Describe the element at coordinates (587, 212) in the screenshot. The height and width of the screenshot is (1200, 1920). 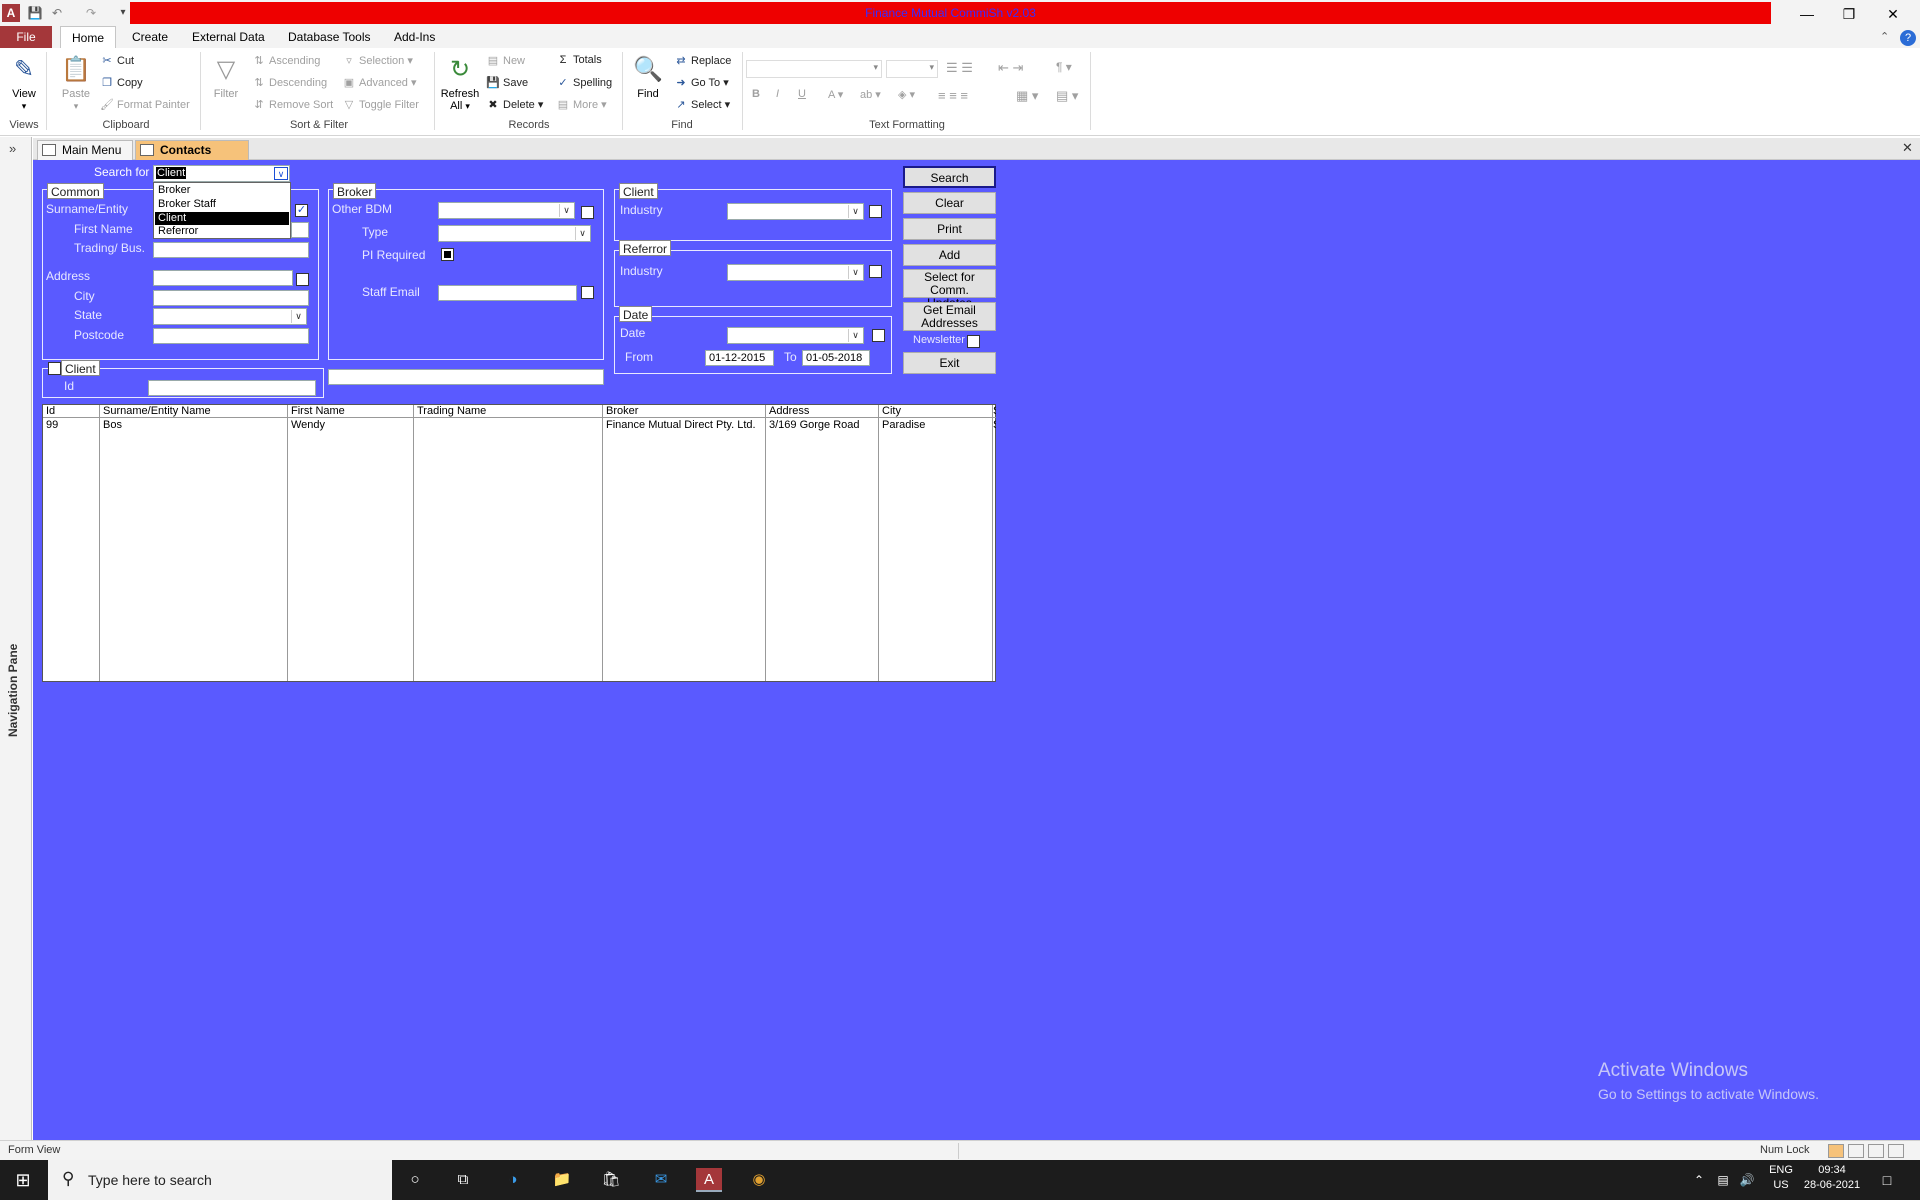
I see `other-bdm-checkbox` at that location.